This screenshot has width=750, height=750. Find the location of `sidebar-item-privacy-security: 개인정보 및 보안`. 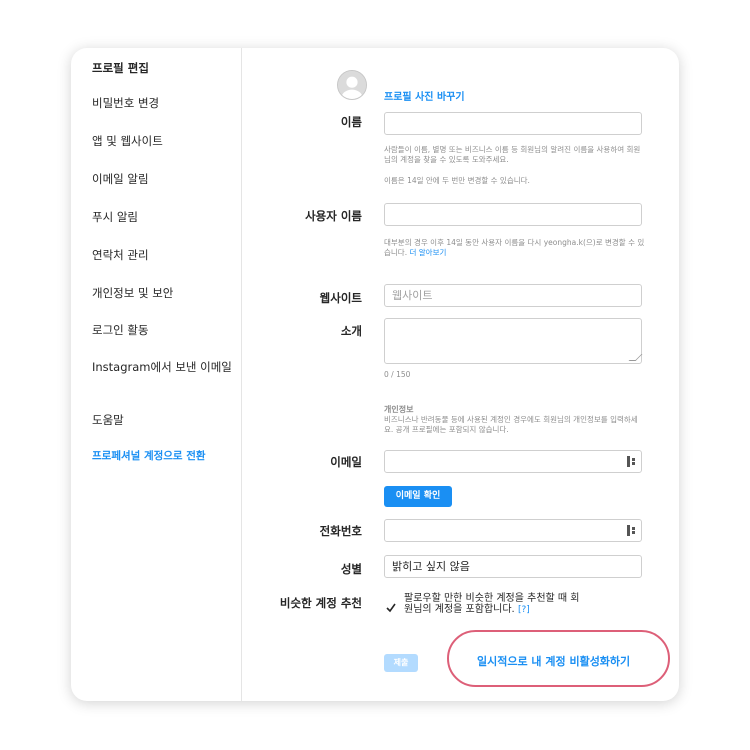

sidebar-item-privacy-security: 개인정보 및 보안 is located at coordinates (162, 293).